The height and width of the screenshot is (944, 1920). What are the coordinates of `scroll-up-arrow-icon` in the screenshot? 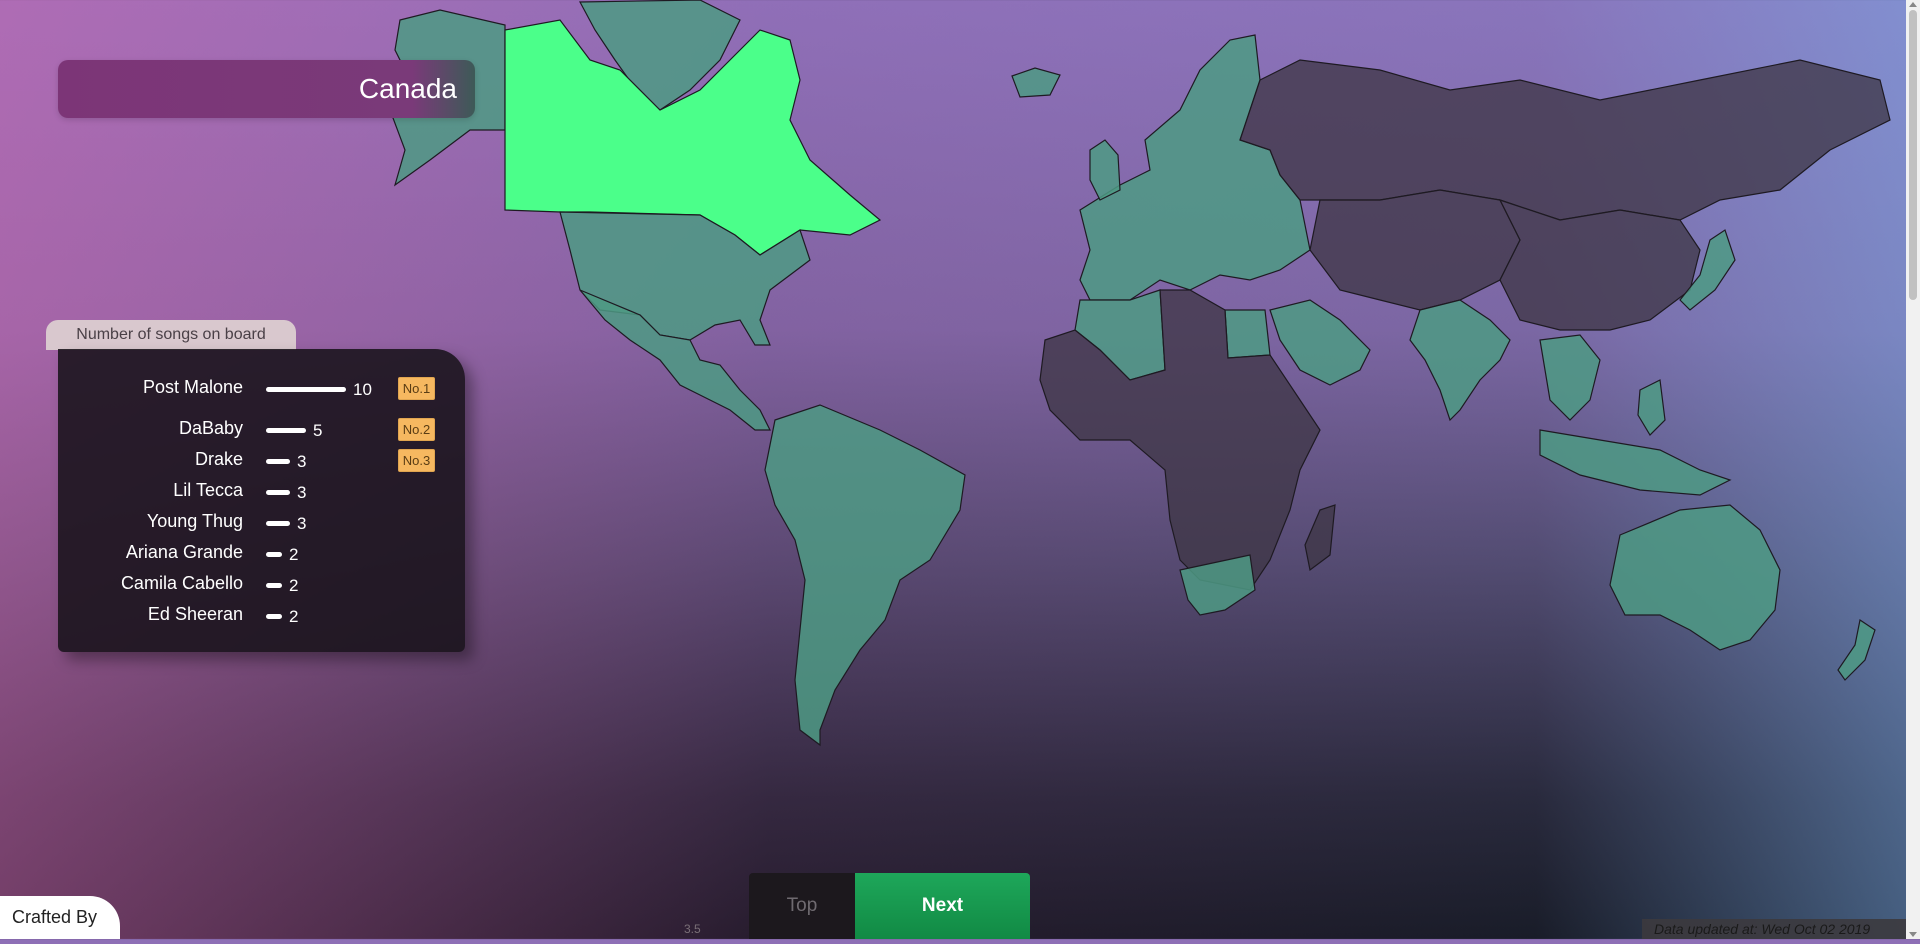 It's located at (1913, 4).